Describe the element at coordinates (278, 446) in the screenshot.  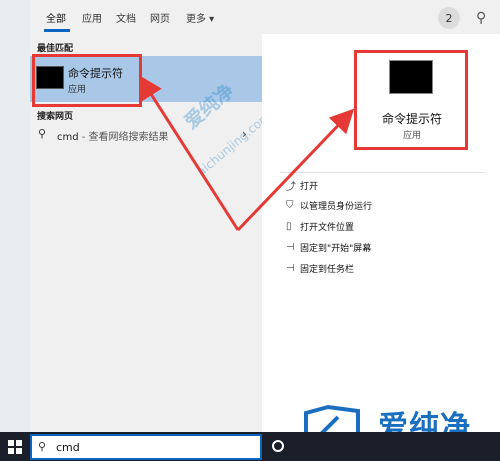
I see `cortana-icon` at that location.